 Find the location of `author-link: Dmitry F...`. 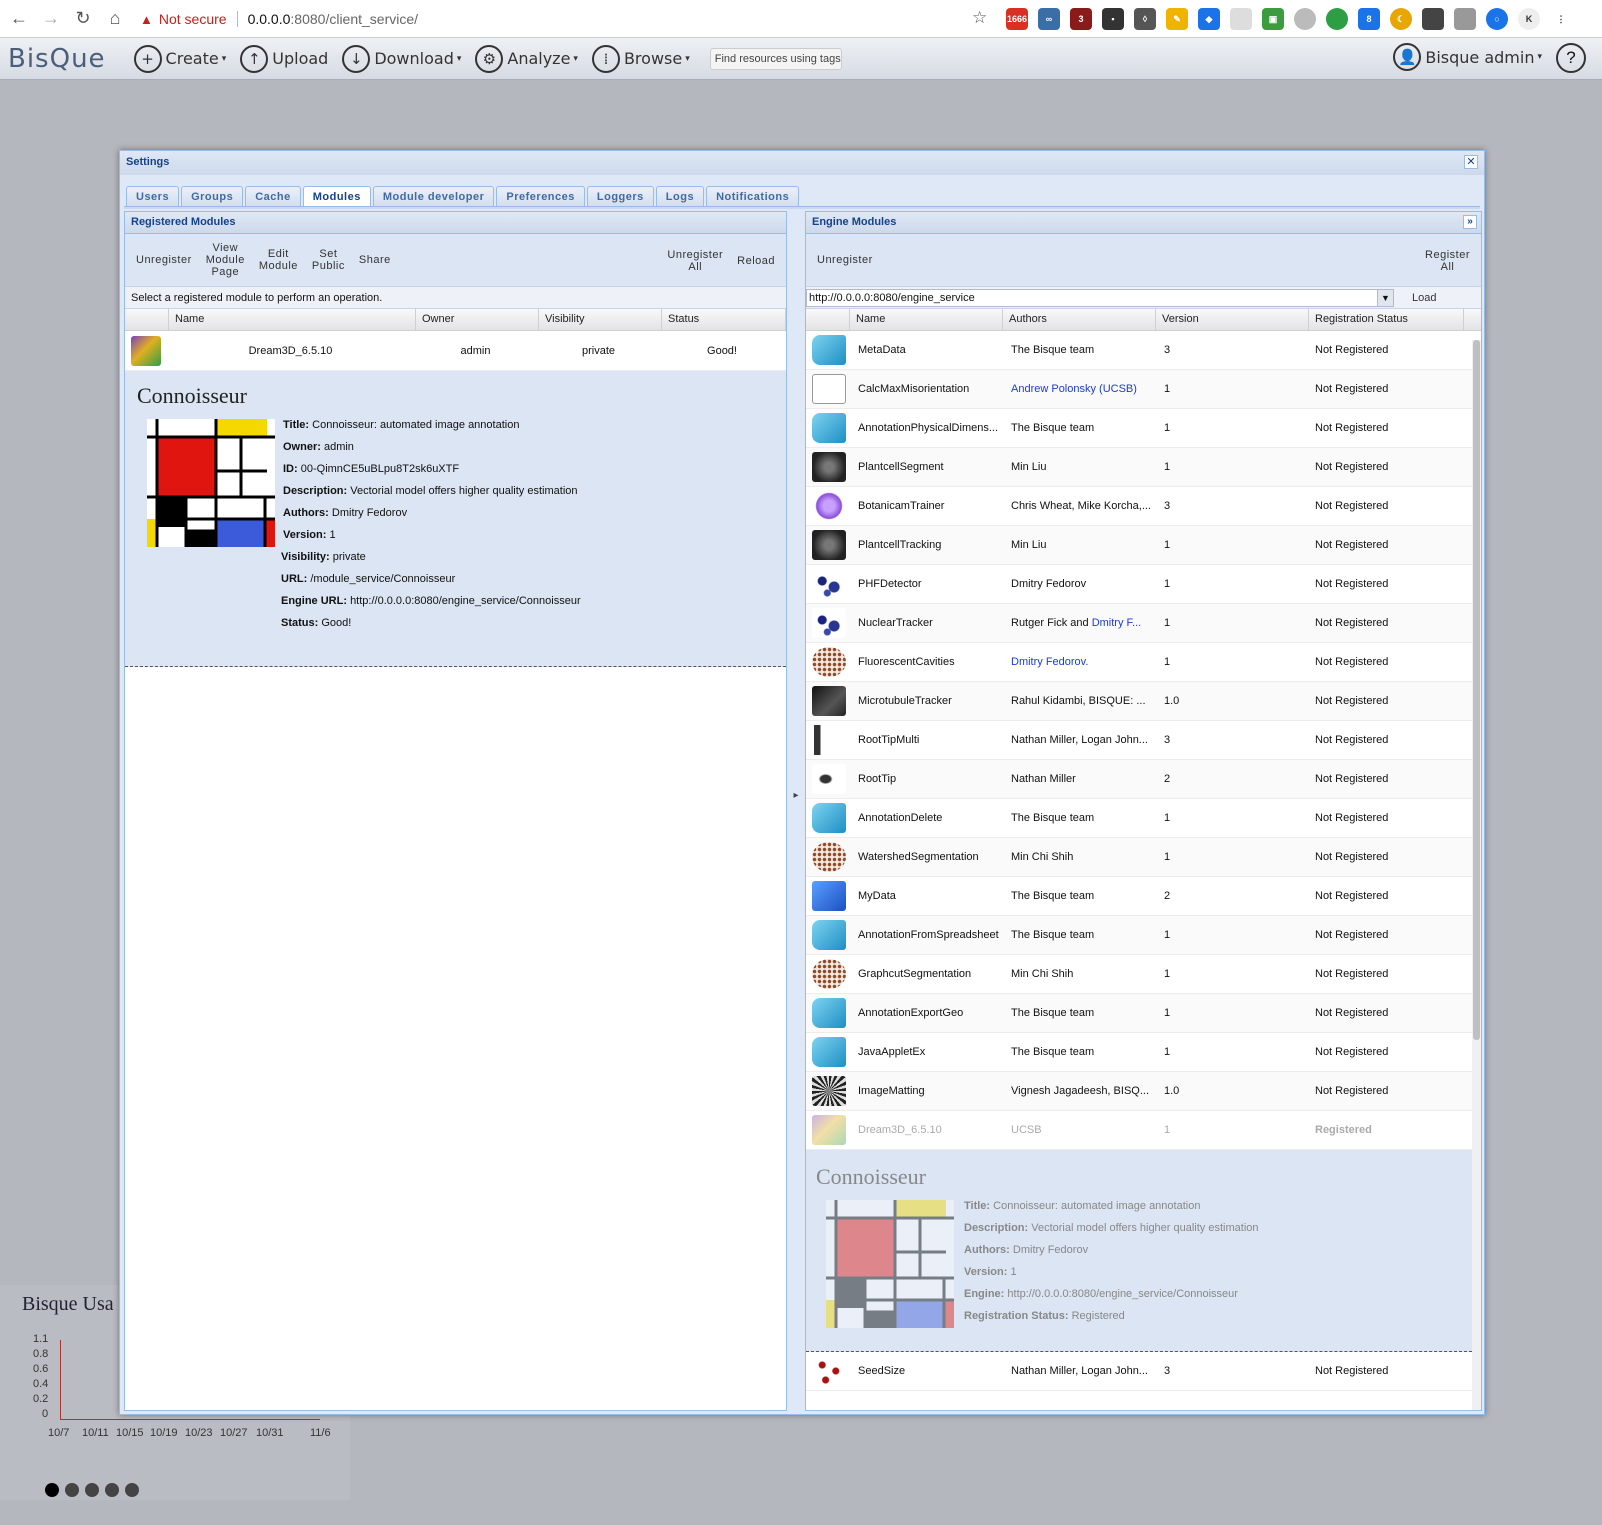

author-link: Dmitry F... is located at coordinates (1117, 623).